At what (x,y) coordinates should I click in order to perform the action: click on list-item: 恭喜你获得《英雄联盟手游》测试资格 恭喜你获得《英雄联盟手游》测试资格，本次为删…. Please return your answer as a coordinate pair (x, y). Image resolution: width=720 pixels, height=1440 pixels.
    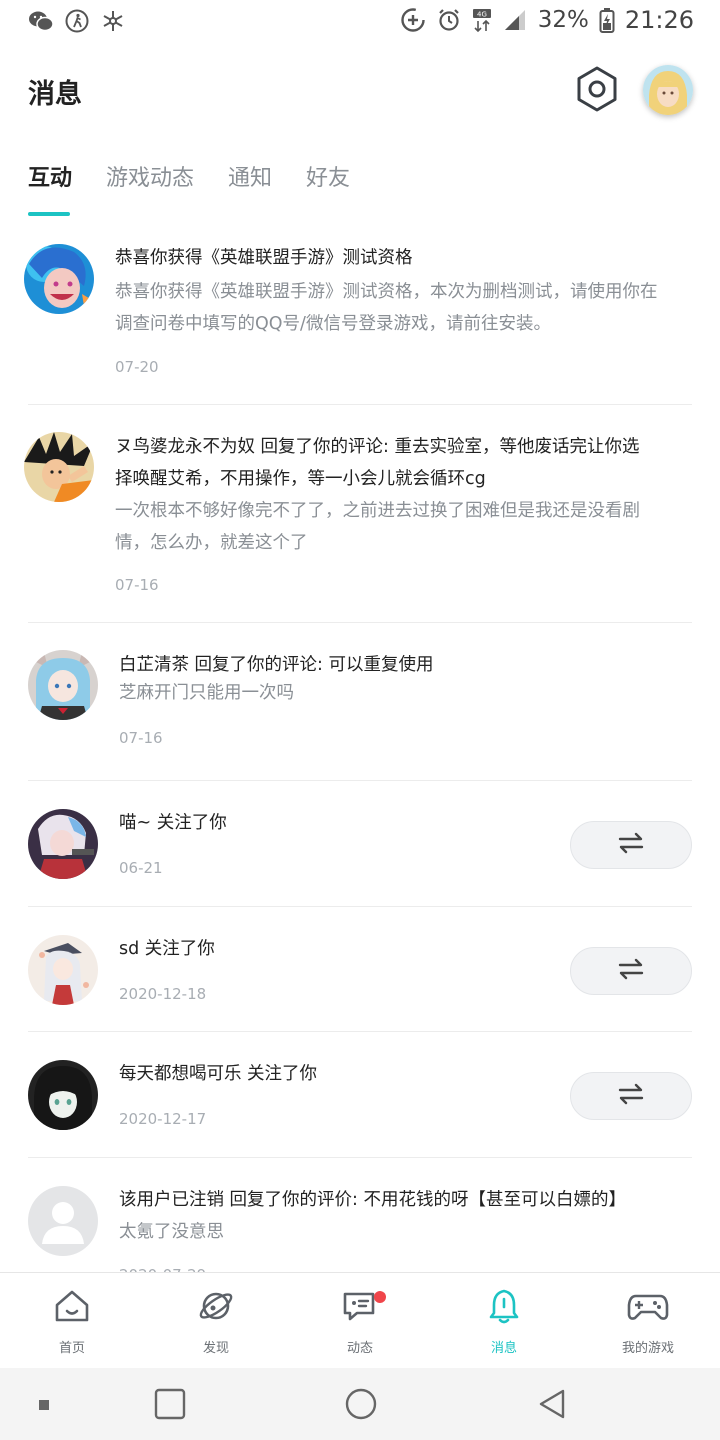
    Looking at the image, I should click on (358, 316).